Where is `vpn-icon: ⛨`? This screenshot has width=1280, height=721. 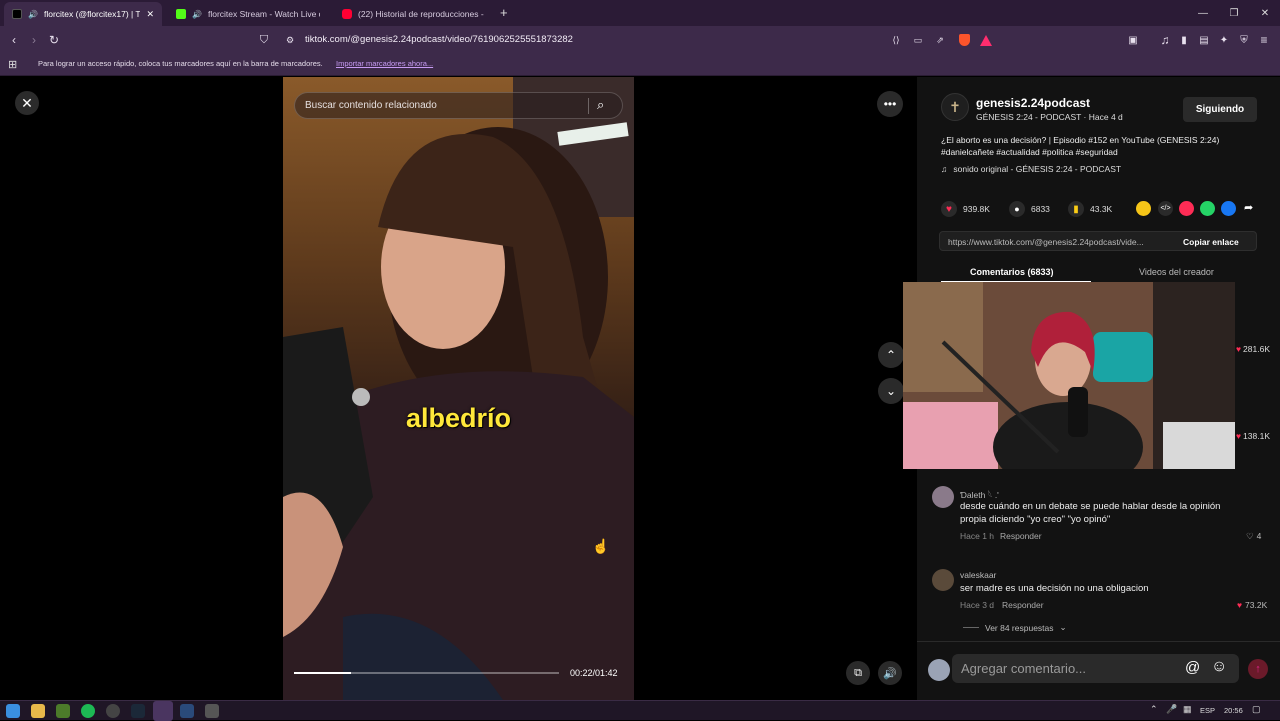
vpn-icon: ⛨ is located at coordinates (1244, 40).